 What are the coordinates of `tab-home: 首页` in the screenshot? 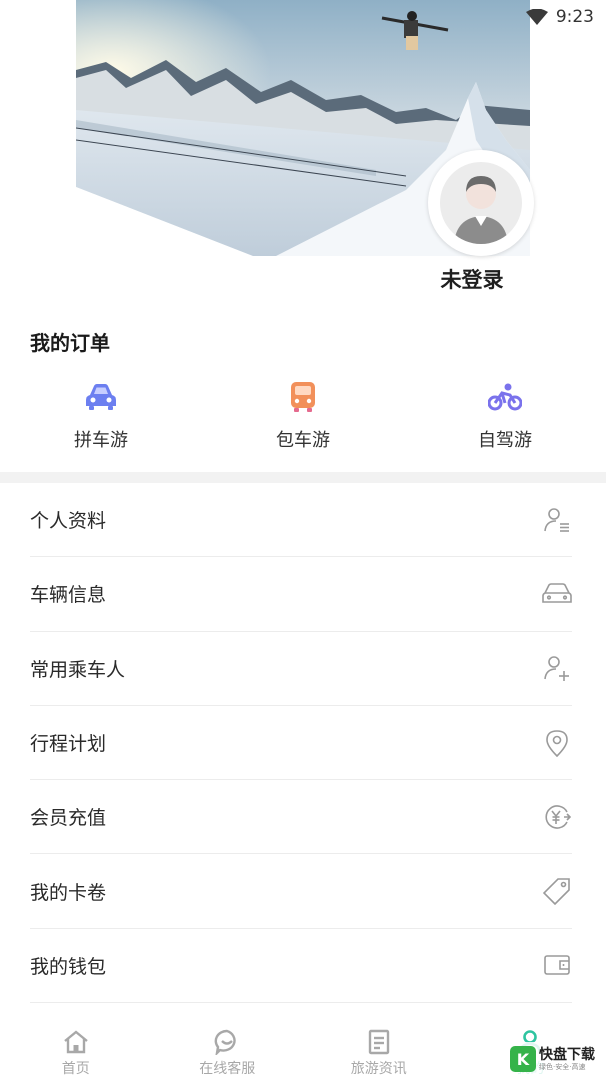 It's located at (76, 1049).